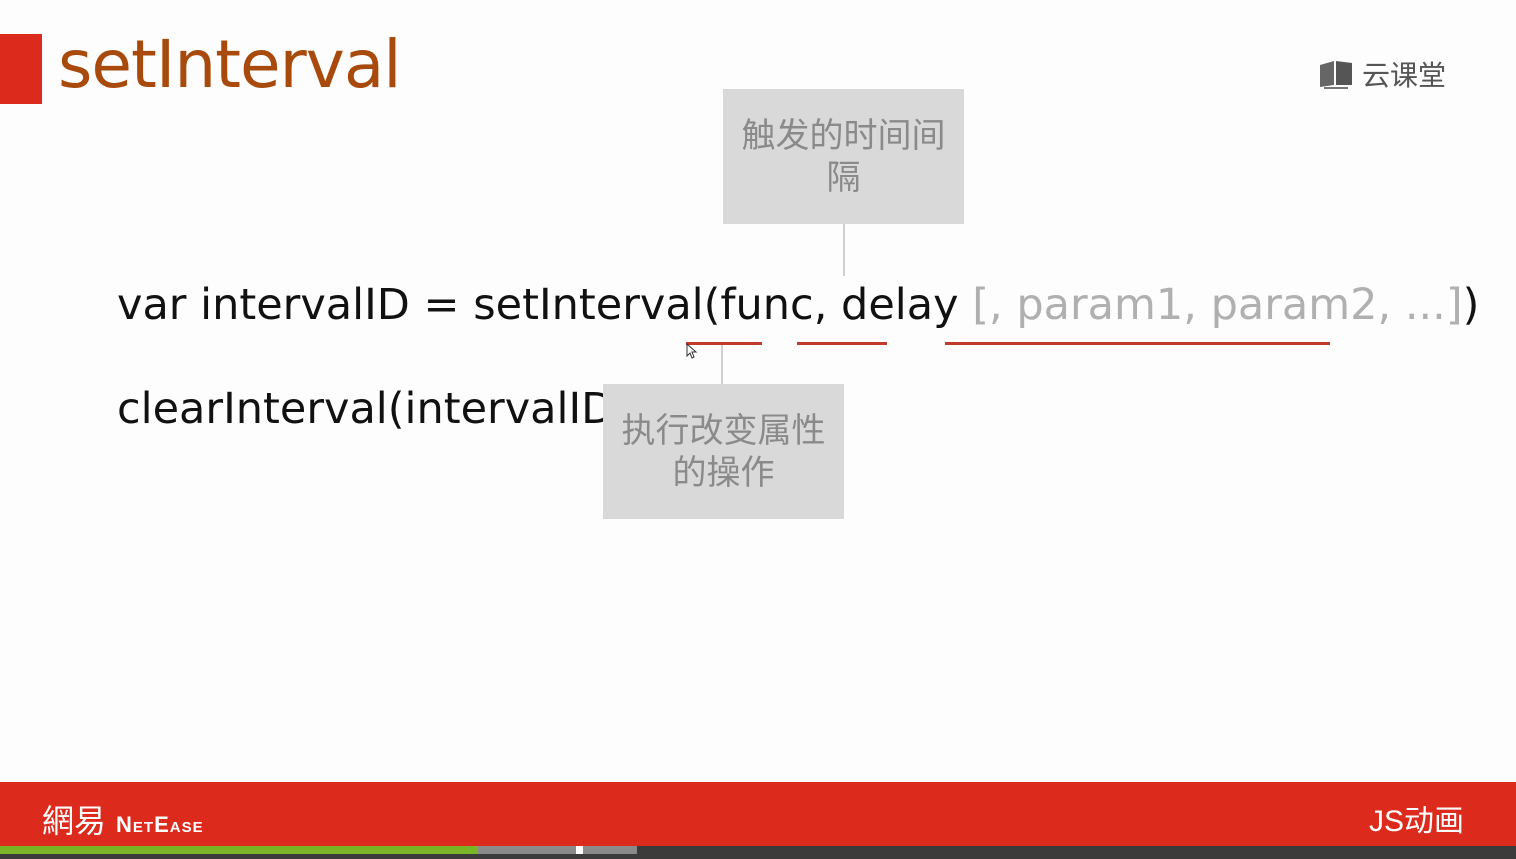  What do you see at coordinates (579, 850) in the screenshot?
I see `progress-handle` at bounding box center [579, 850].